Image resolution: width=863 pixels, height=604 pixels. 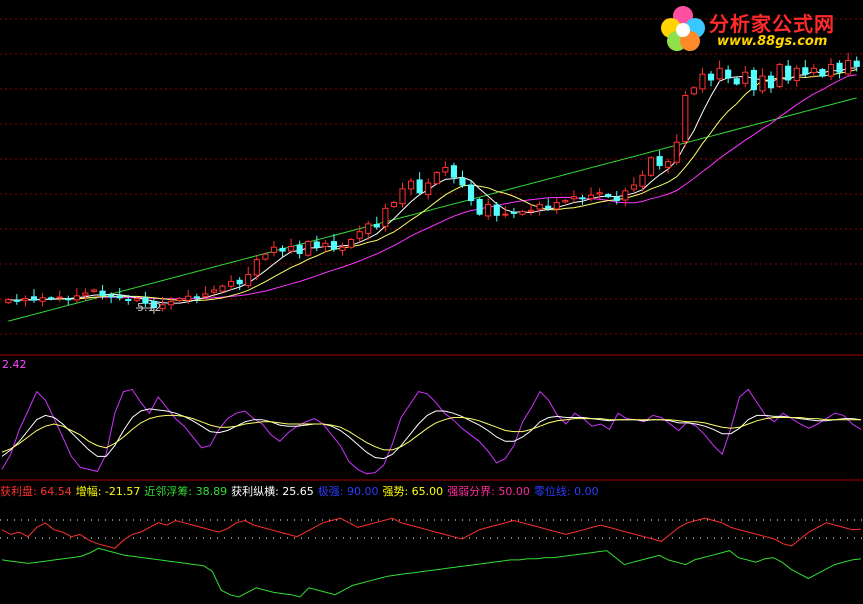 I want to click on site-logo: 分析家公式网 www.88gs.com, so click(x=757, y=29).